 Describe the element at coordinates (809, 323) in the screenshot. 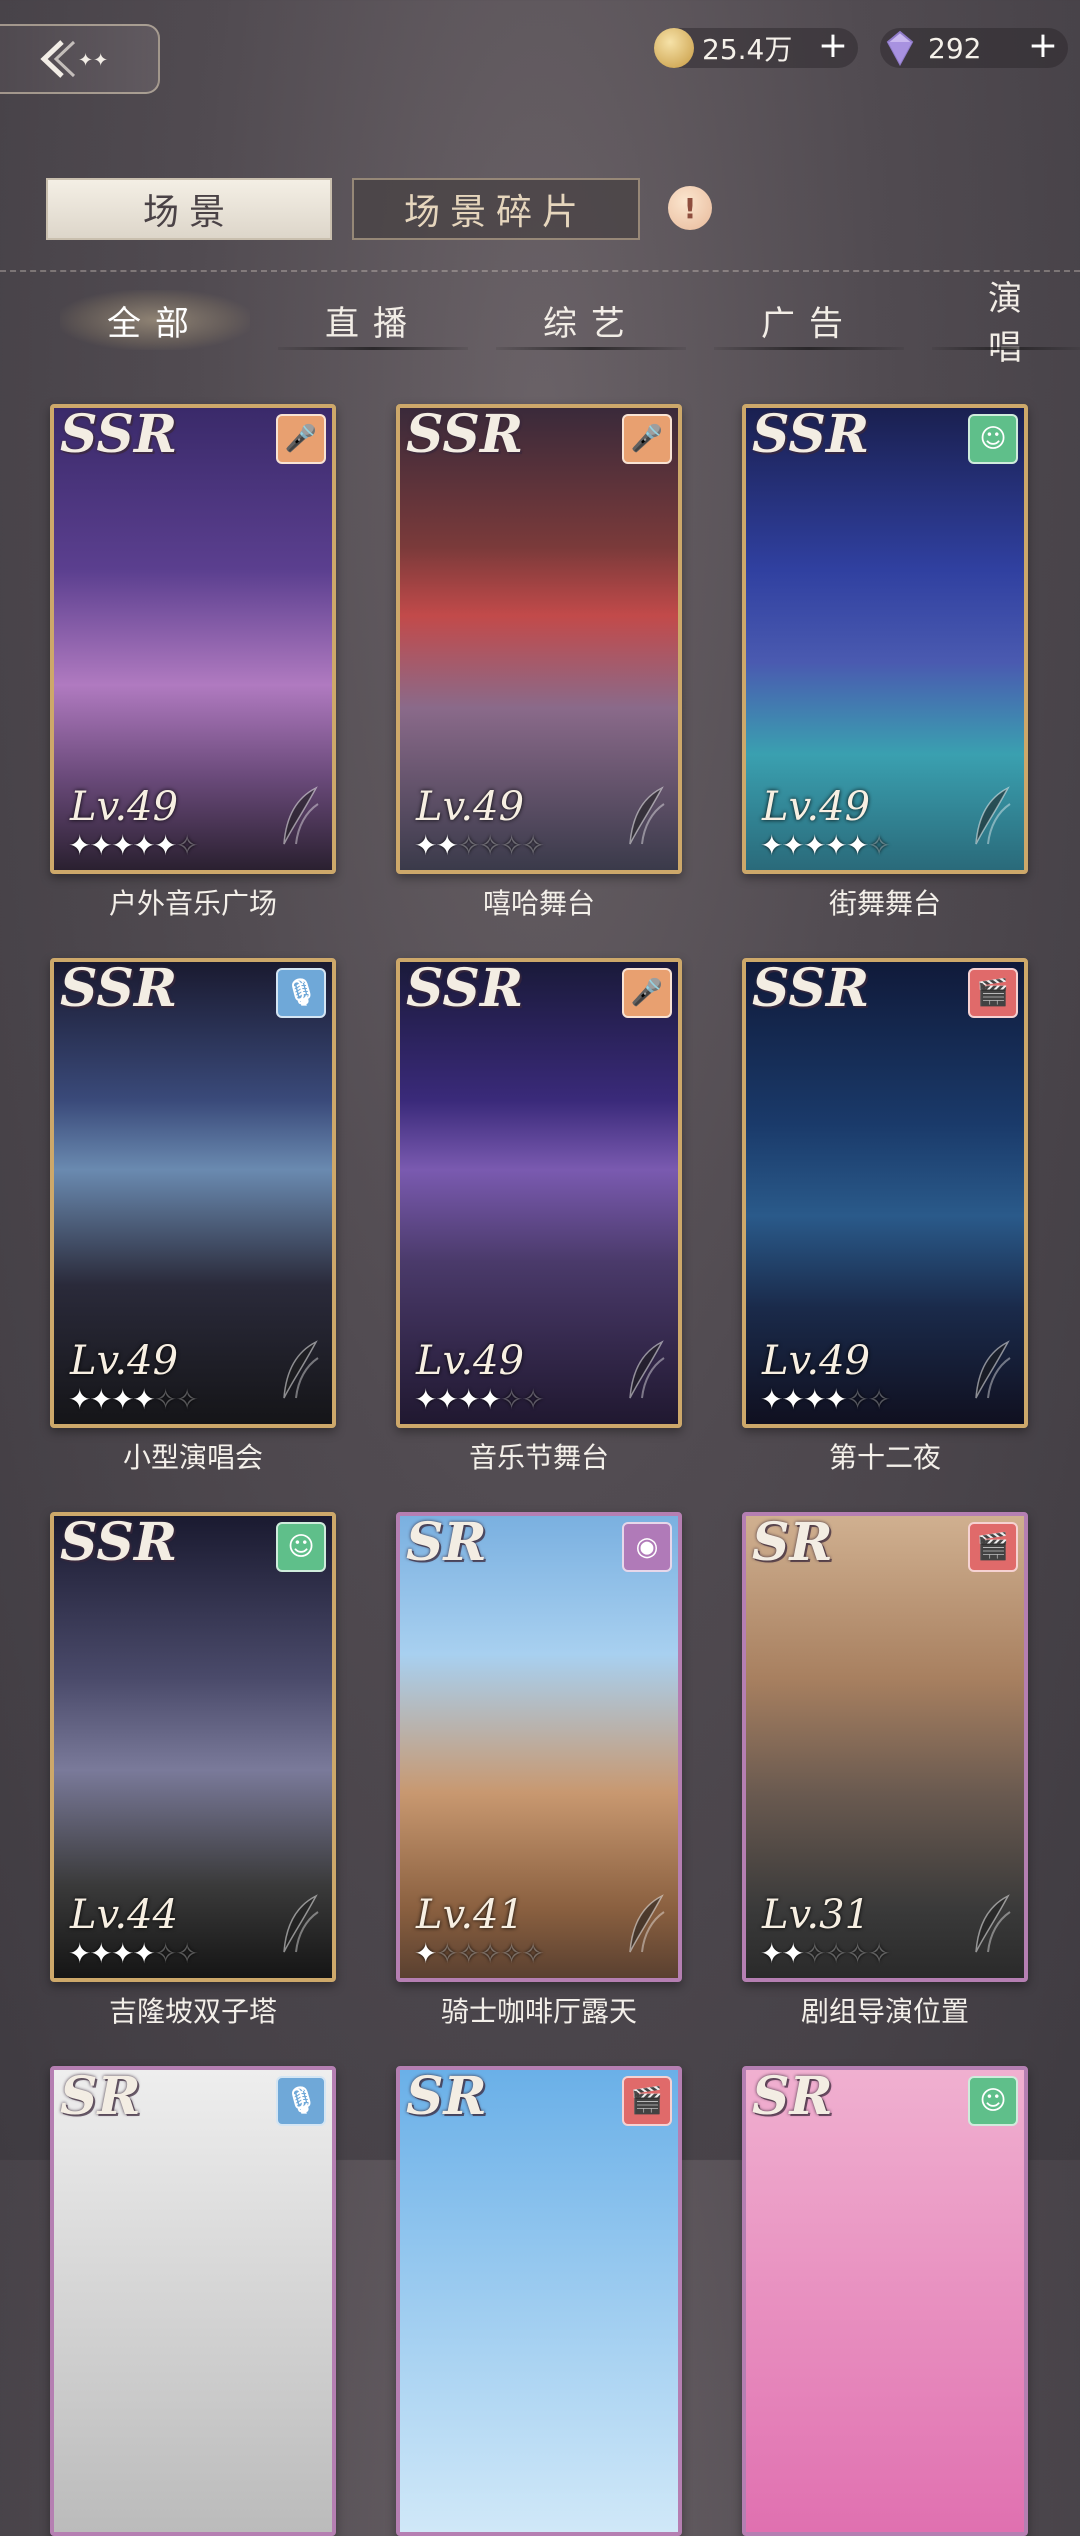

I see `category-label: 广告` at that location.